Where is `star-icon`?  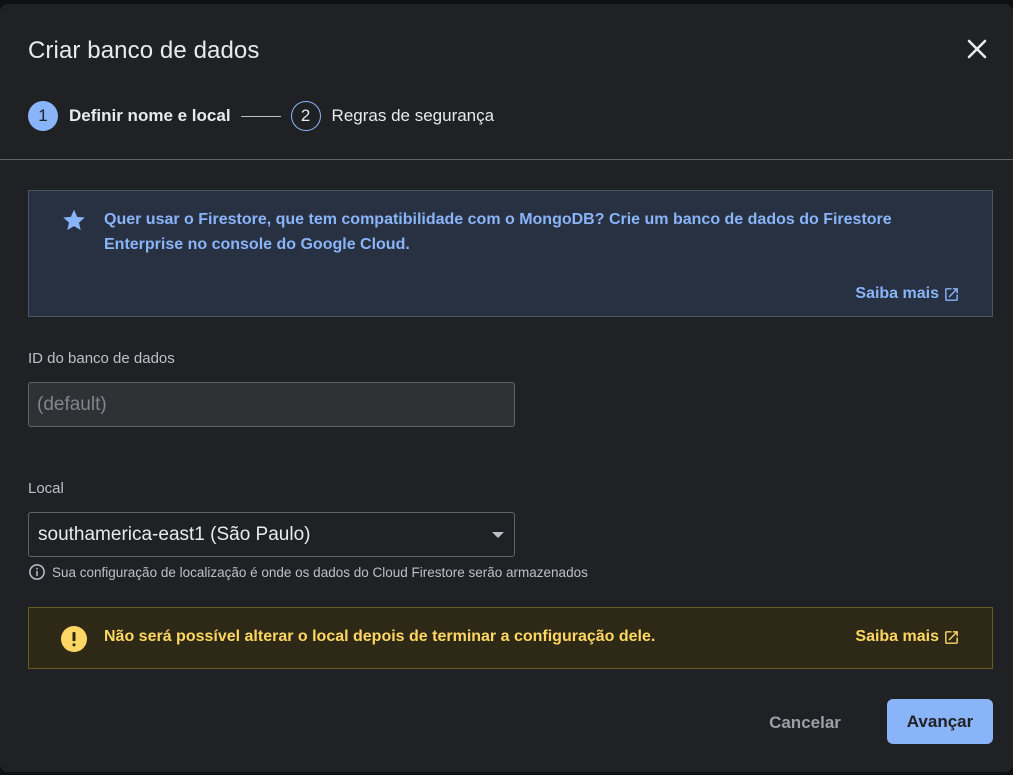 star-icon is located at coordinates (74, 220).